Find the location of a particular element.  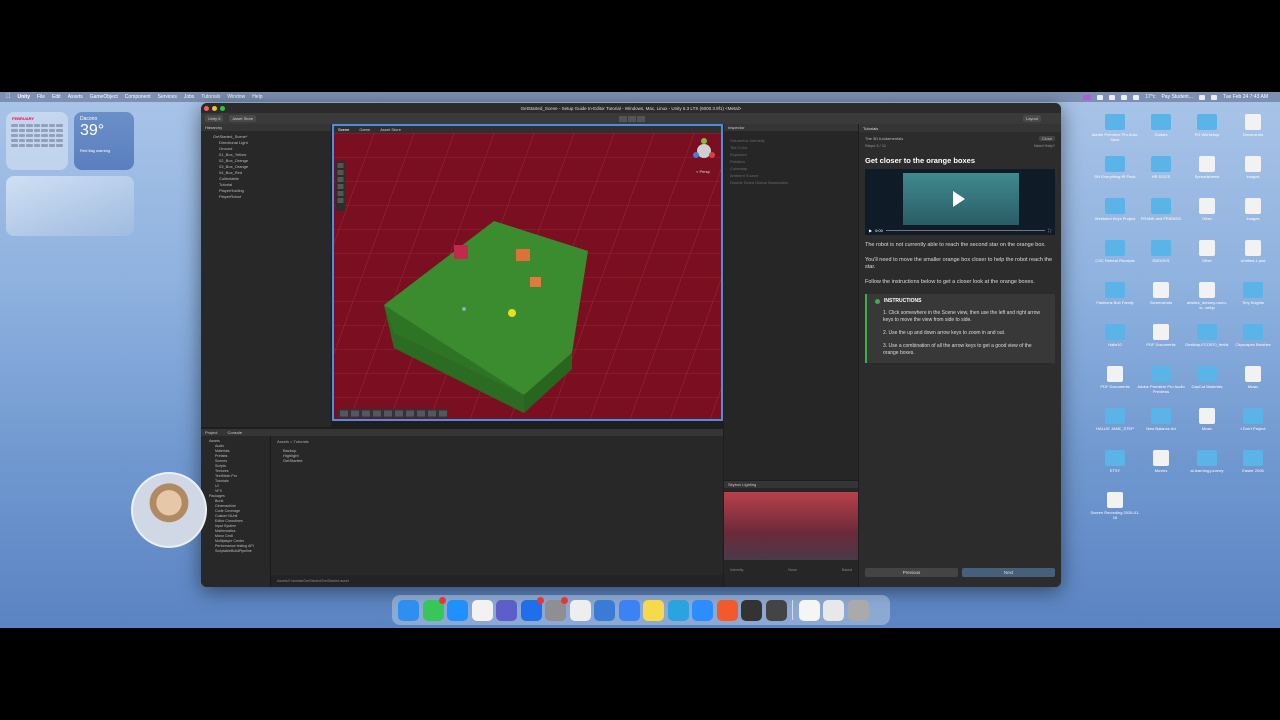

inspector-row: Tint Color is located at coordinates (791, 147).